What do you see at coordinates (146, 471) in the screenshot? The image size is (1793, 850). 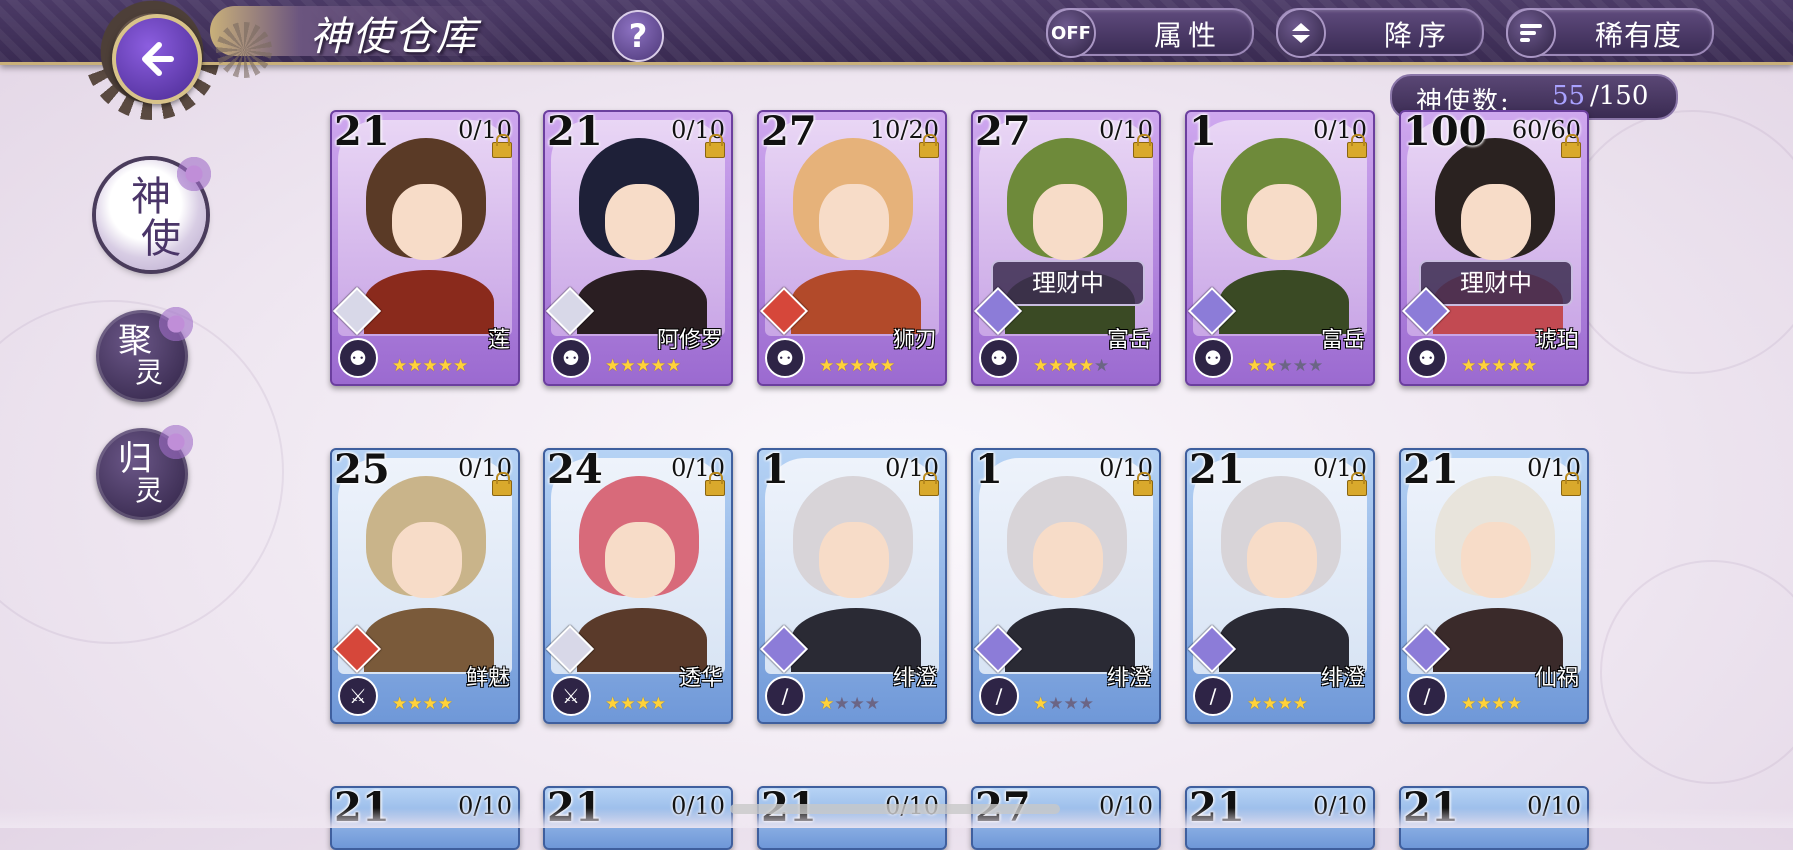 I see `side-tab-guiling: 归 灵` at bounding box center [146, 471].